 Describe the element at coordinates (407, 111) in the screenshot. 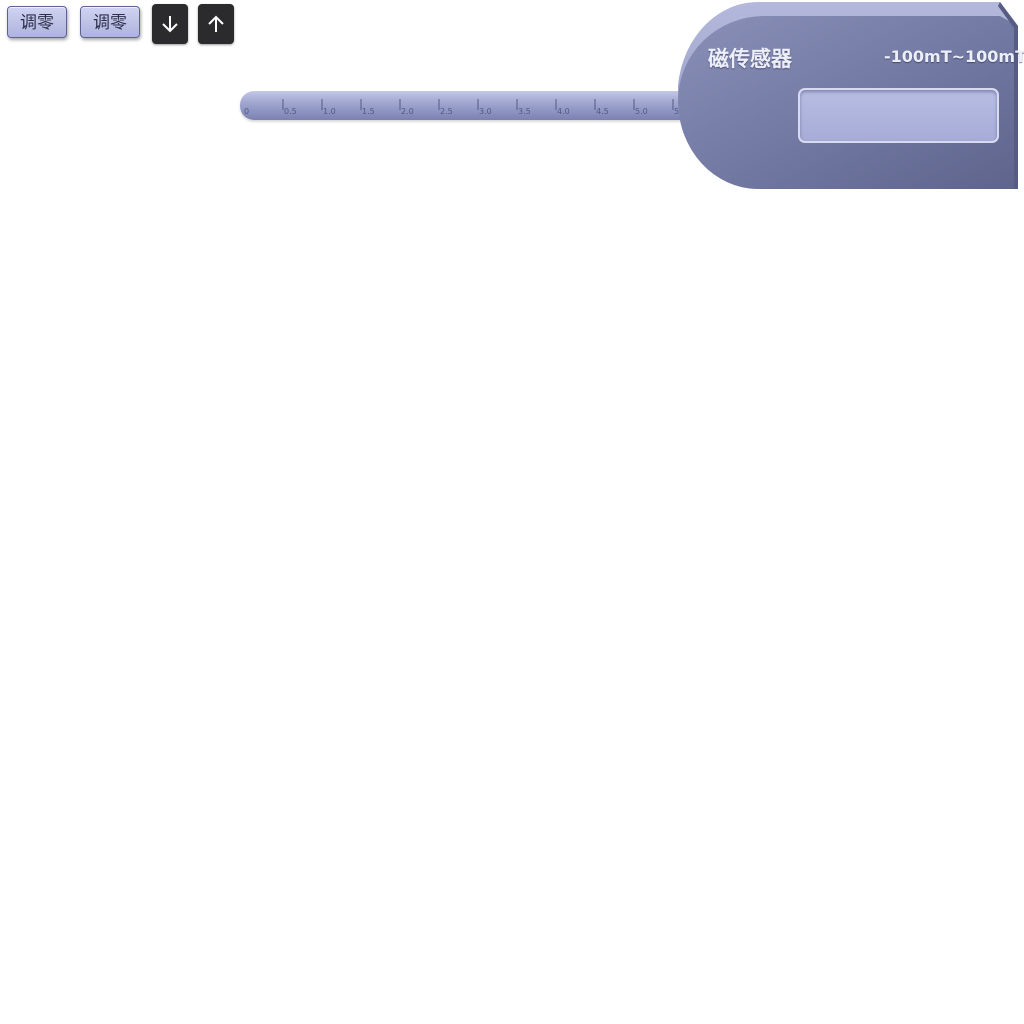

I see `scale-label: 2.0` at that location.